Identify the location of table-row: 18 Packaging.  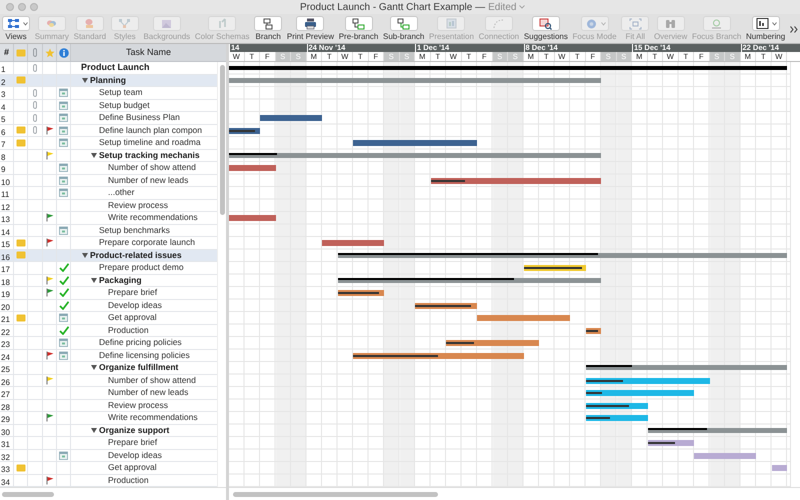
(108, 280).